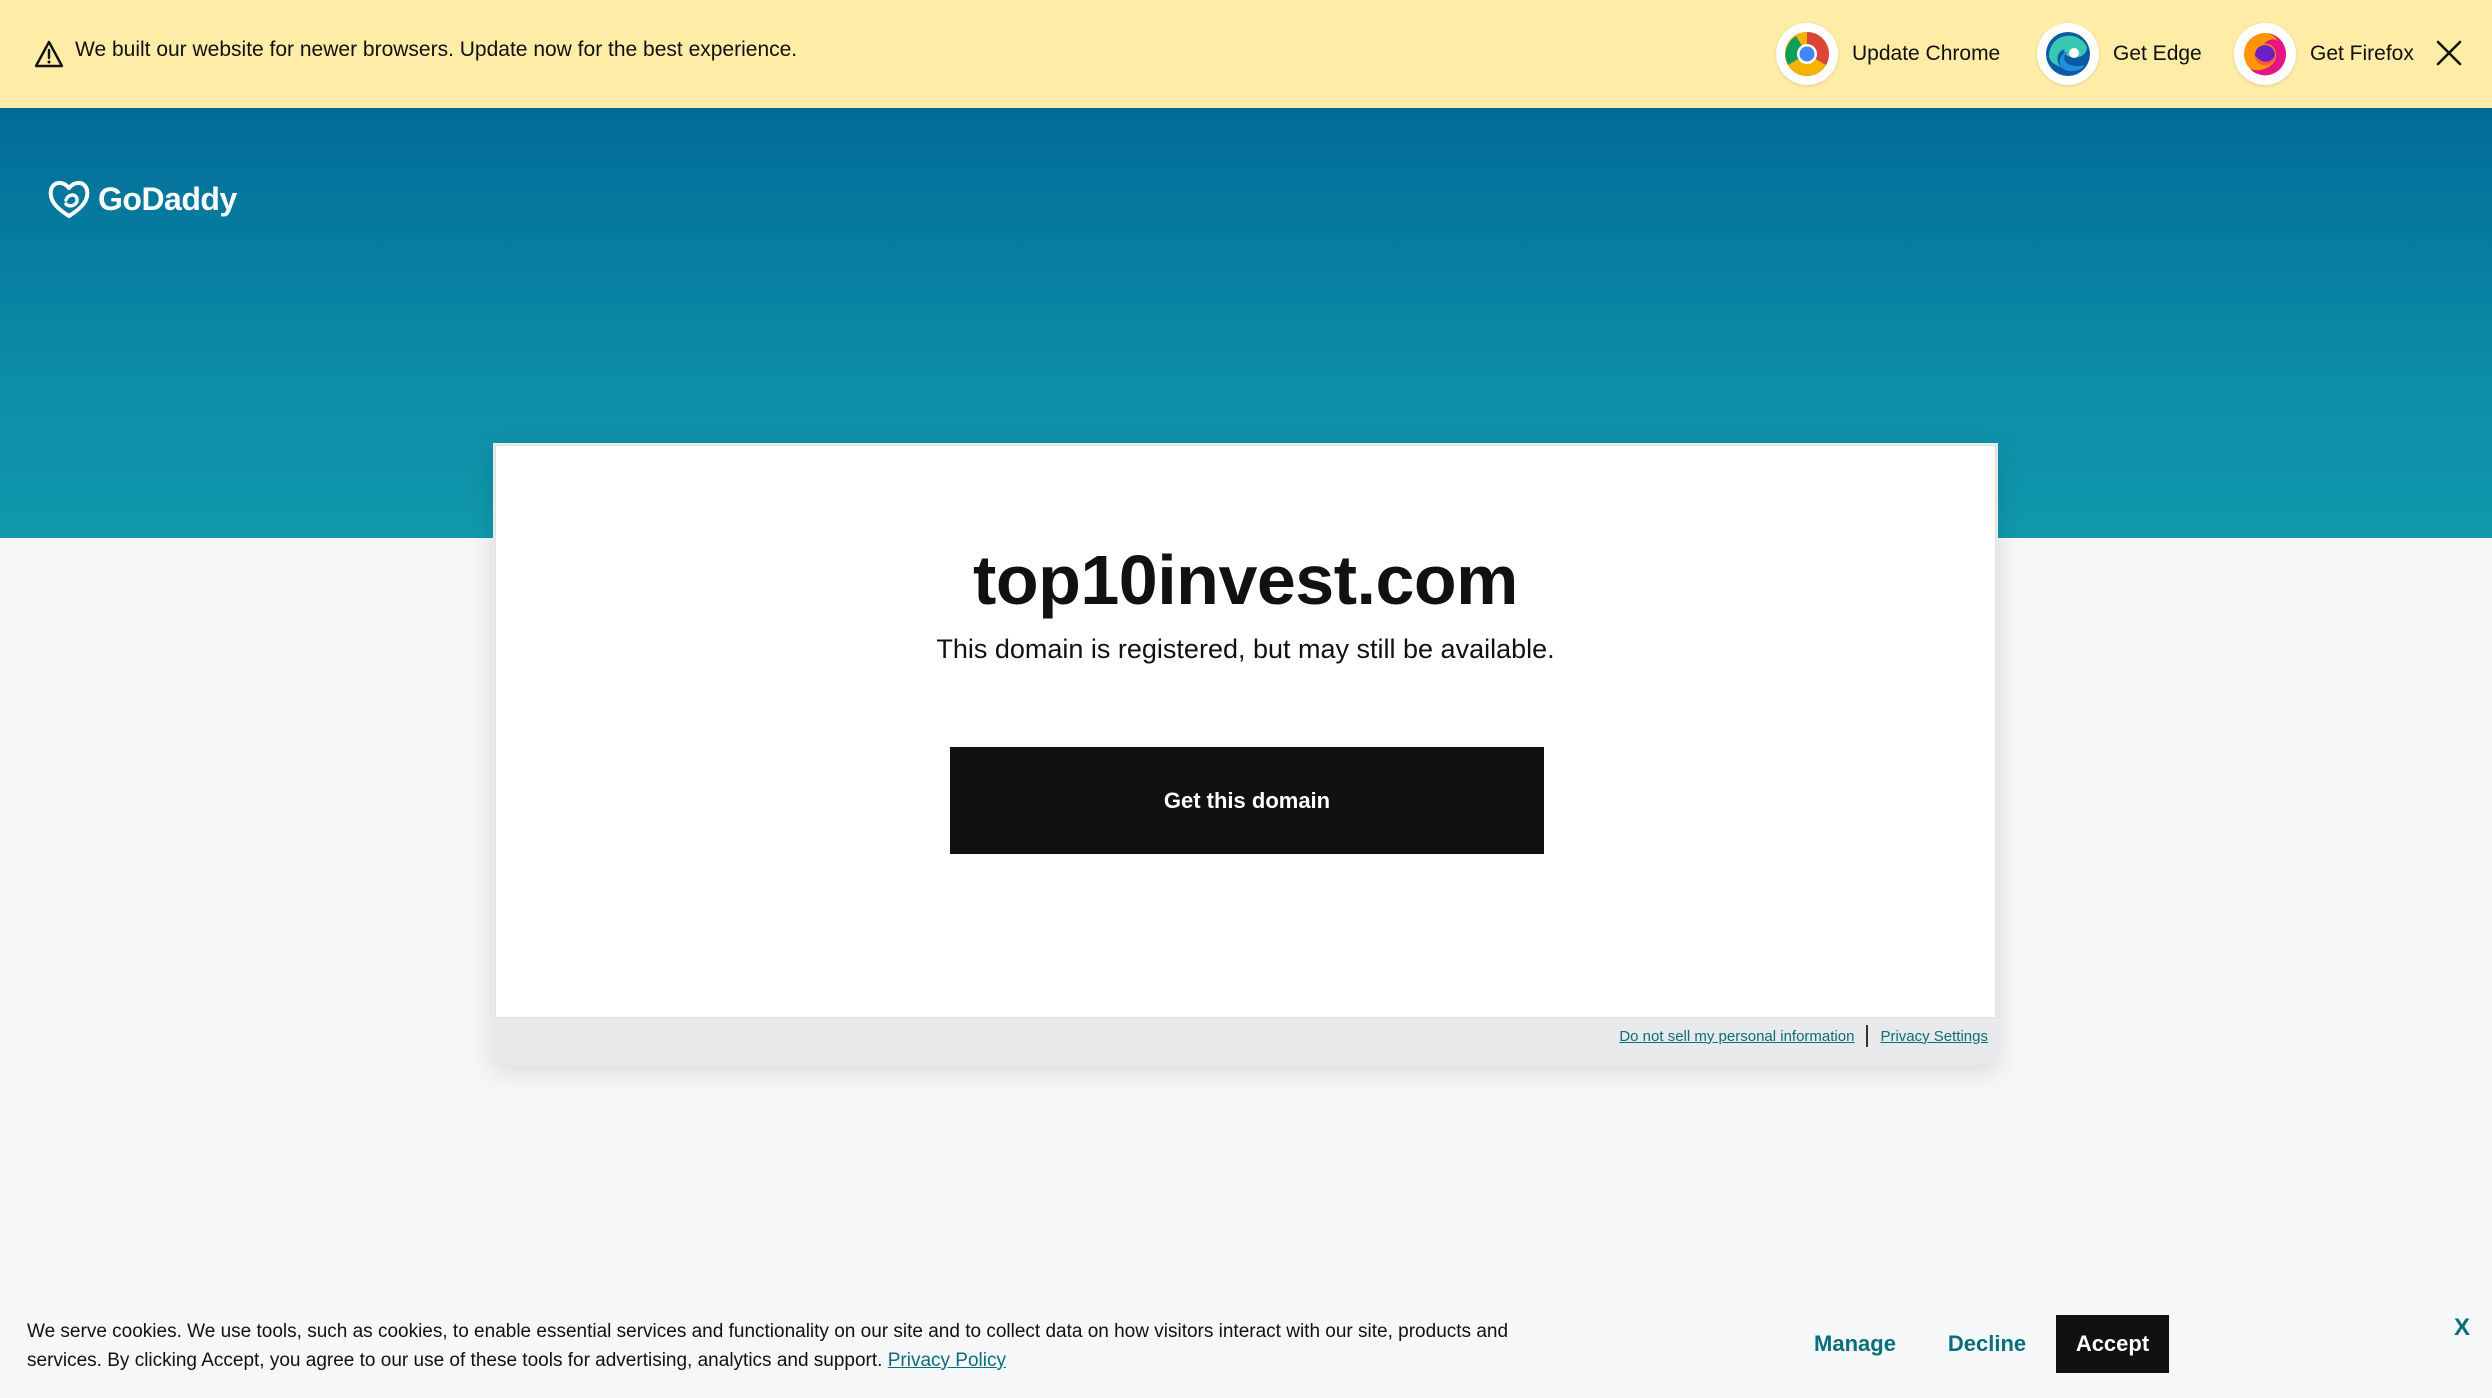  What do you see at coordinates (2449, 53) in the screenshot?
I see `close-icon` at bounding box center [2449, 53].